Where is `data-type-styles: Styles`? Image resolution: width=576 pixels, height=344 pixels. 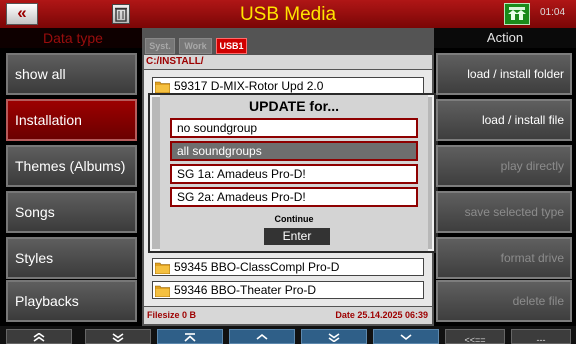 data-type-styles: Styles is located at coordinates (71, 258).